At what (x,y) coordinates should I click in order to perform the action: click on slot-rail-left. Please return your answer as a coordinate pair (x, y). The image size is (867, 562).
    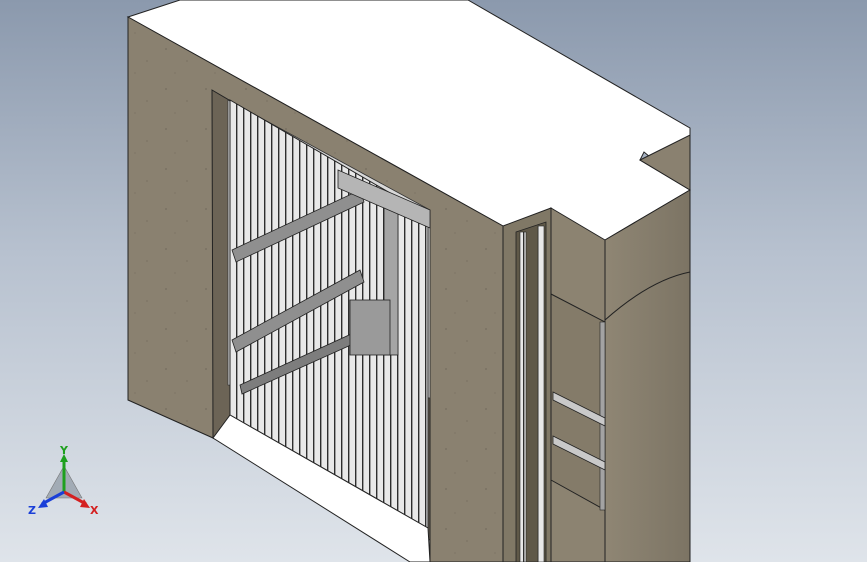
    Looking at the image, I should click on (523, 396).